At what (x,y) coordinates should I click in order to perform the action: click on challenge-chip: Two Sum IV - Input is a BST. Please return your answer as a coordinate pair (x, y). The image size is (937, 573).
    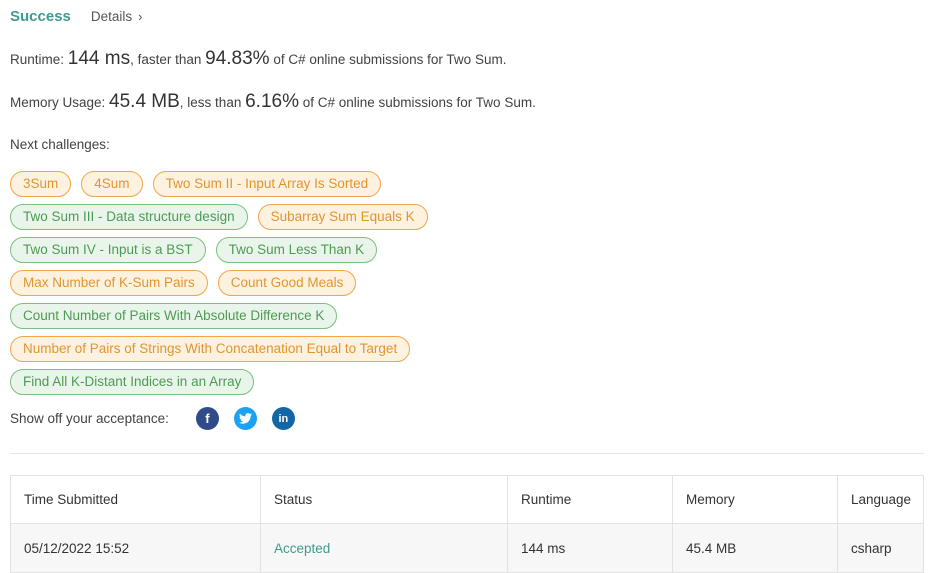
    Looking at the image, I should click on (108, 250).